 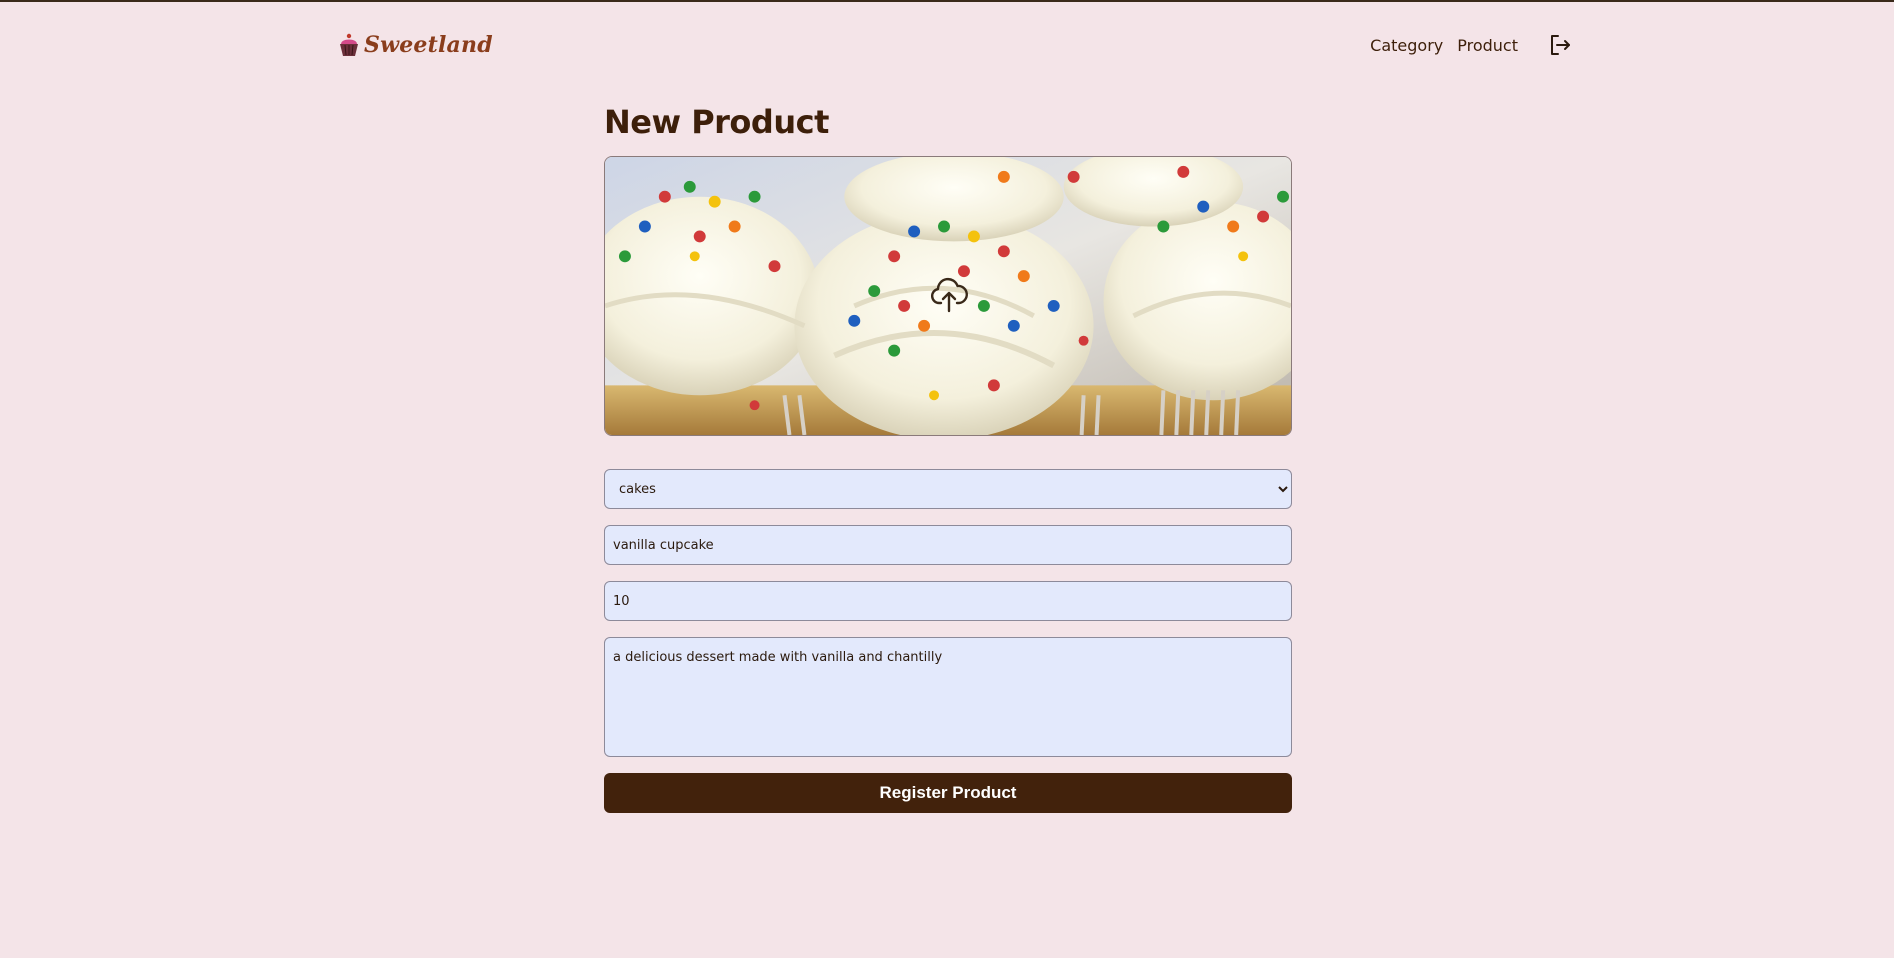 I want to click on category-select: cakes, so click(x=948, y=489).